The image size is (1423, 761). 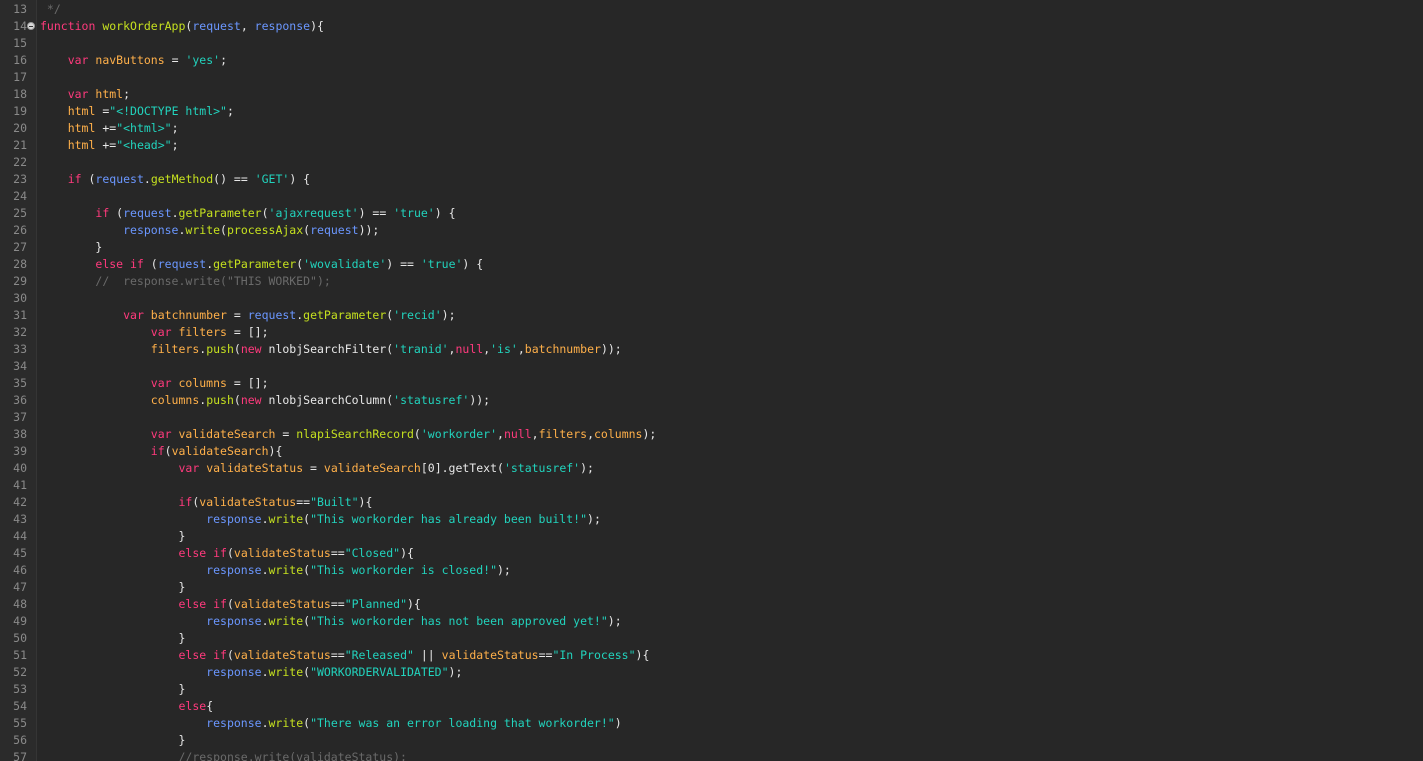 I want to click on code-line: 37, so click(x=711, y=417).